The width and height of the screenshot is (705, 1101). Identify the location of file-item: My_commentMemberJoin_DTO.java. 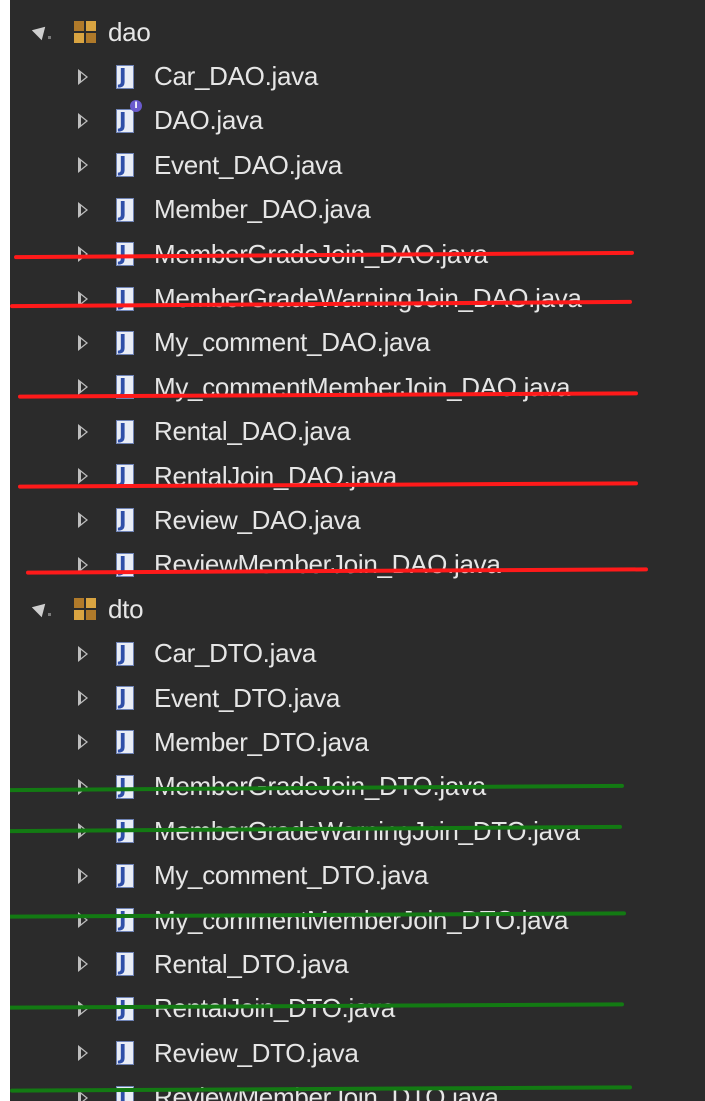
(357, 920).